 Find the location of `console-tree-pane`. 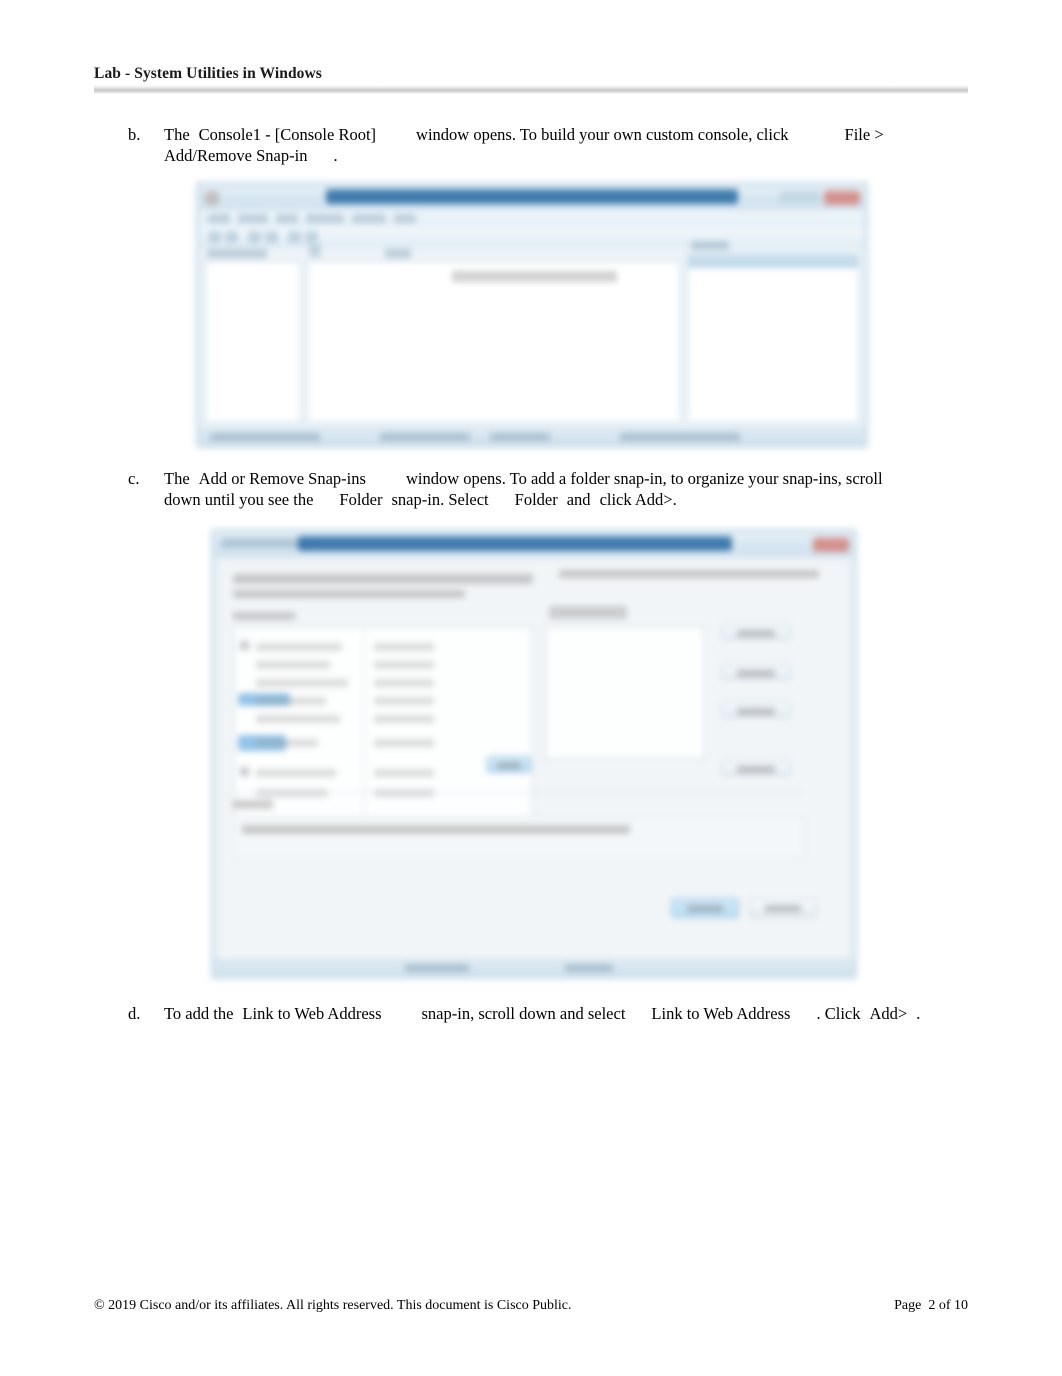

console-tree-pane is located at coordinates (253, 342).